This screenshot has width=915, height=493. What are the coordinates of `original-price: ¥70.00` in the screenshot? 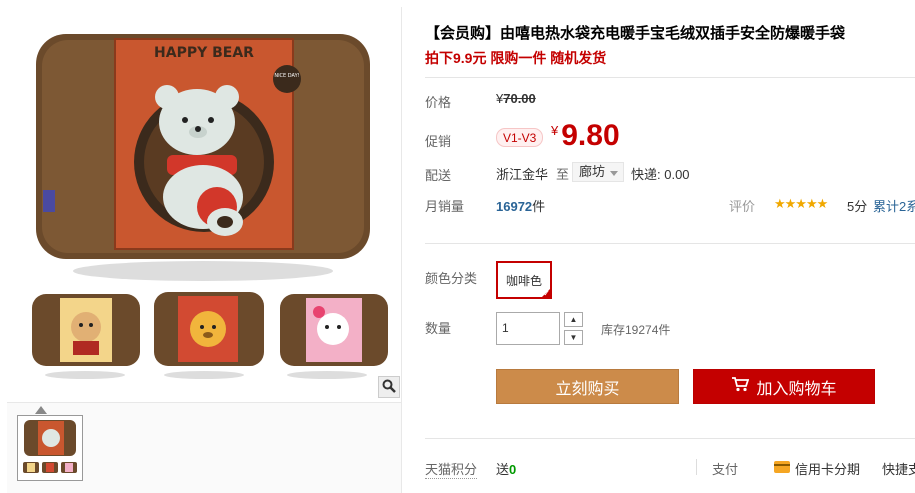 It's located at (516, 98).